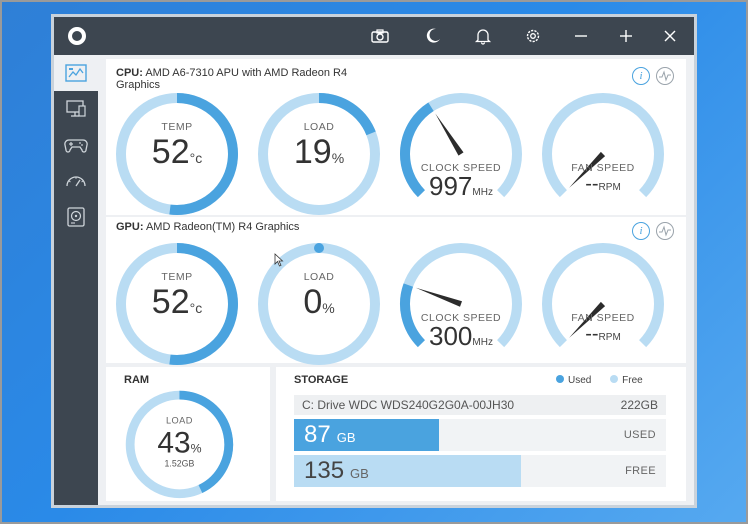 The image size is (748, 524). Describe the element at coordinates (312, 152) in the screenshot. I see `cpu-load-value: 19` at that location.